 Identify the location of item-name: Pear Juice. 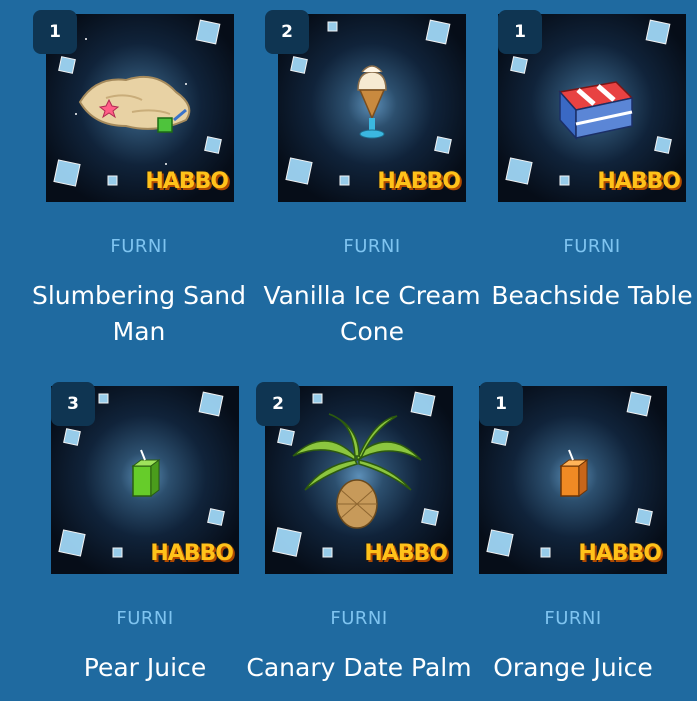
(145, 667).